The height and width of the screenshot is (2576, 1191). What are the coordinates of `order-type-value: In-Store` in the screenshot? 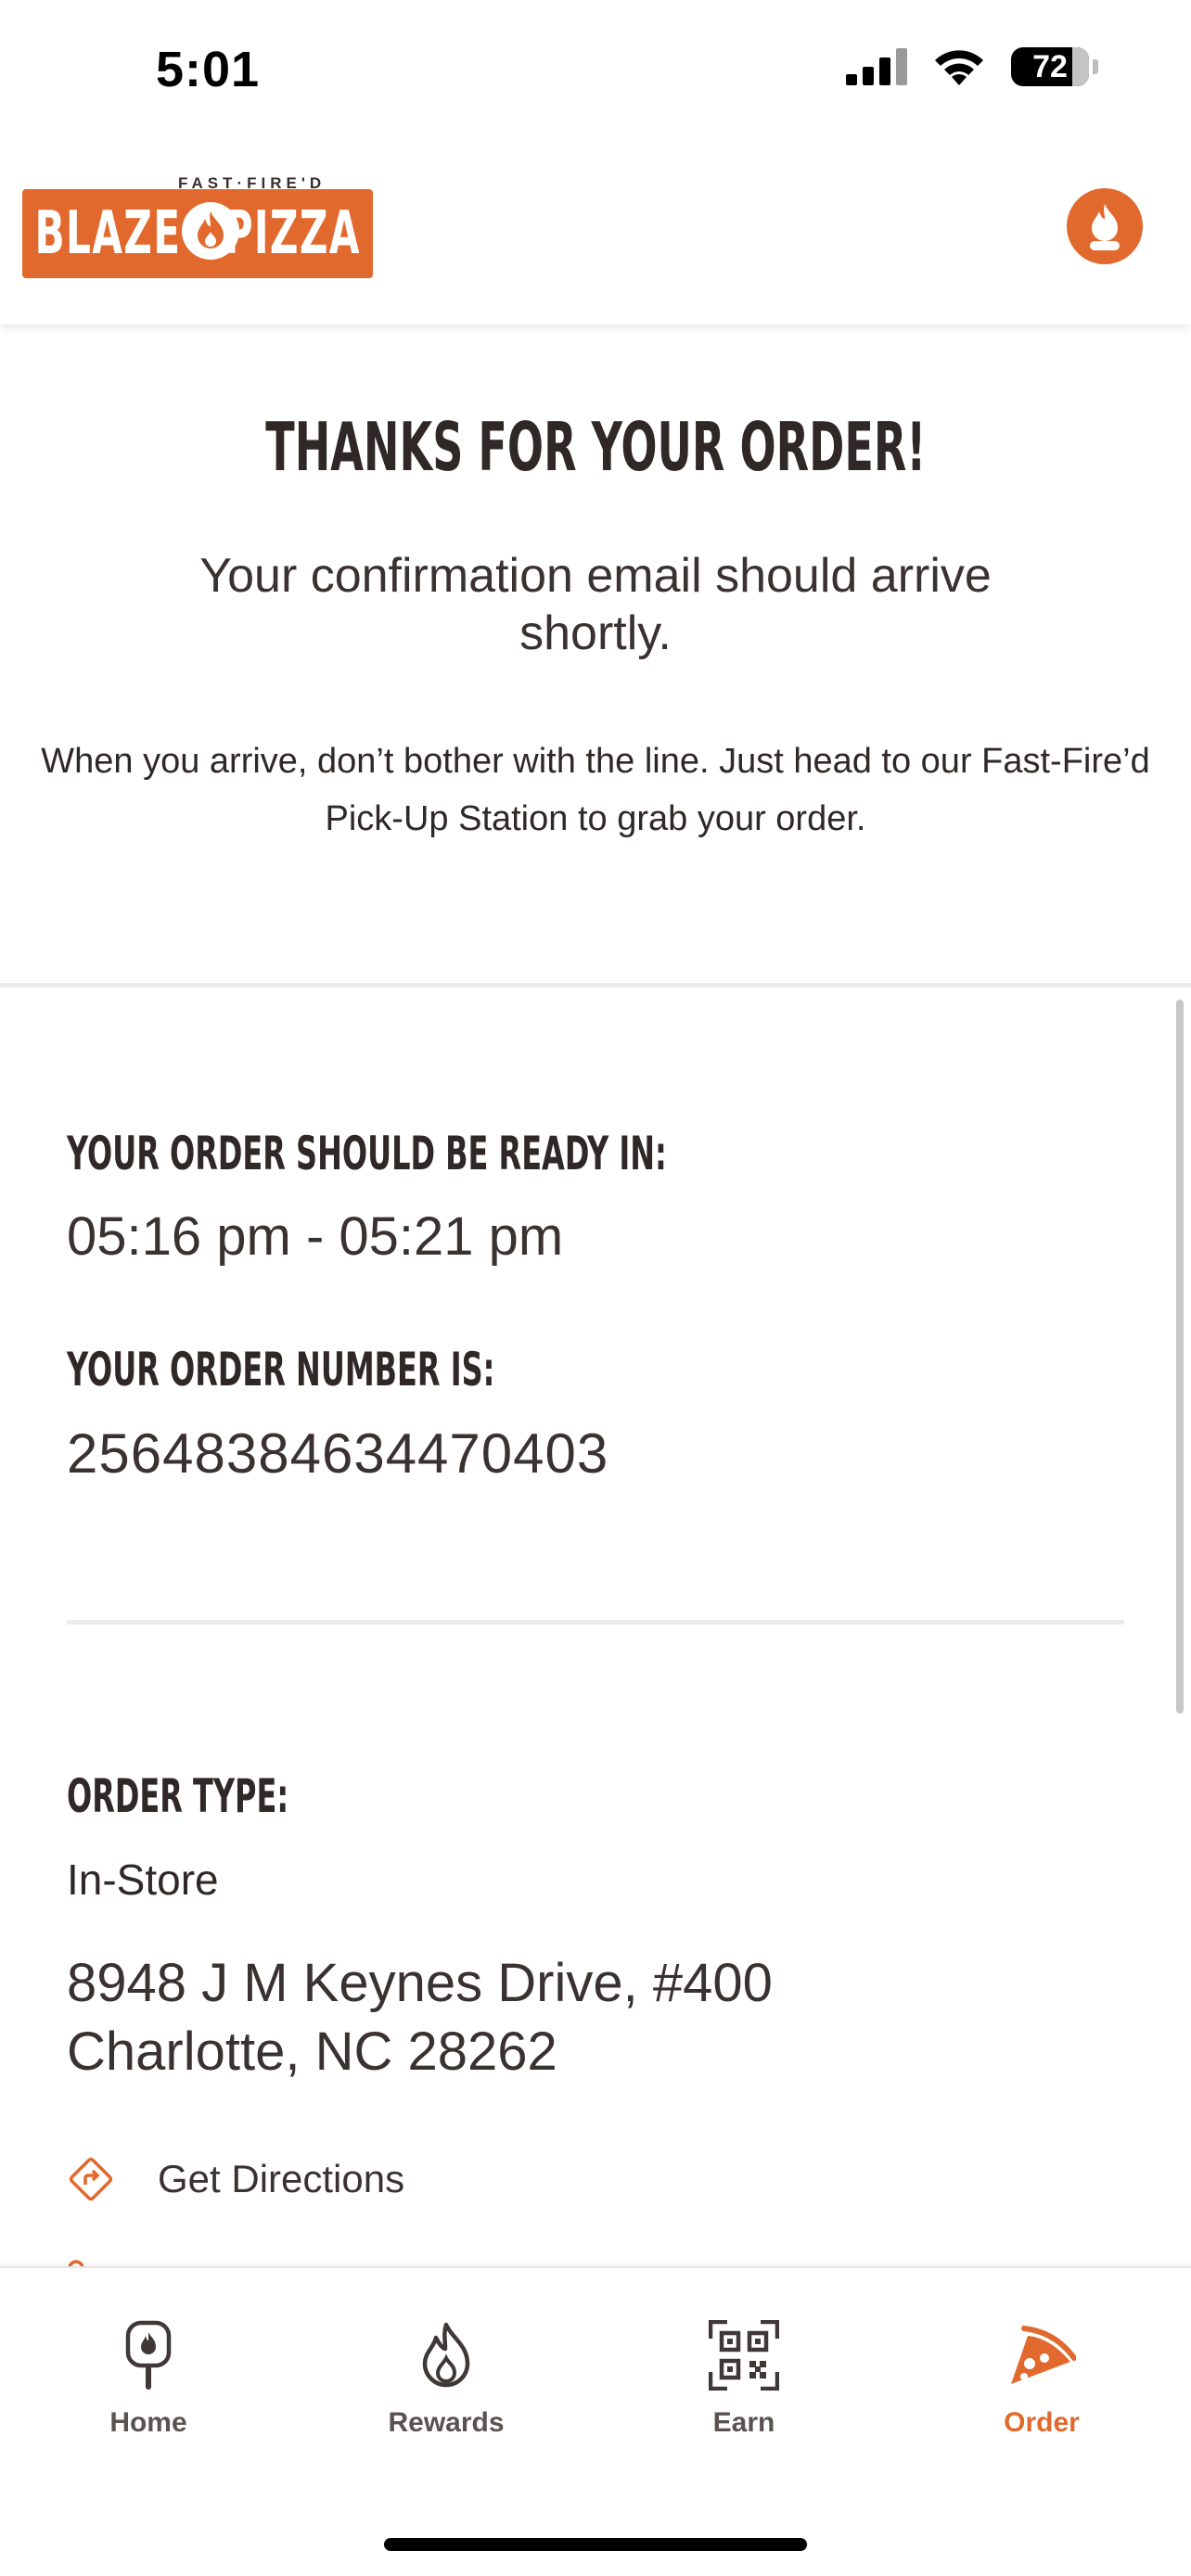 It's located at (143, 1880).